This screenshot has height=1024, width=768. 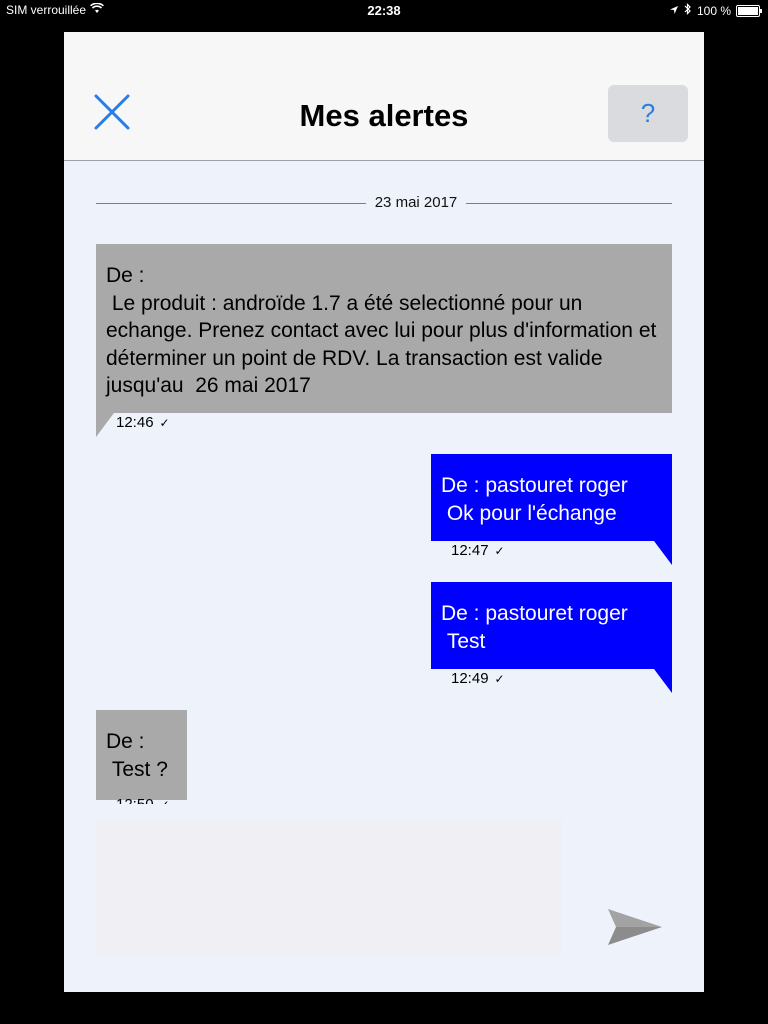 I want to click on message-outgoing: De : pastouret roger Test 12:49 ✓, so click(x=551, y=637).